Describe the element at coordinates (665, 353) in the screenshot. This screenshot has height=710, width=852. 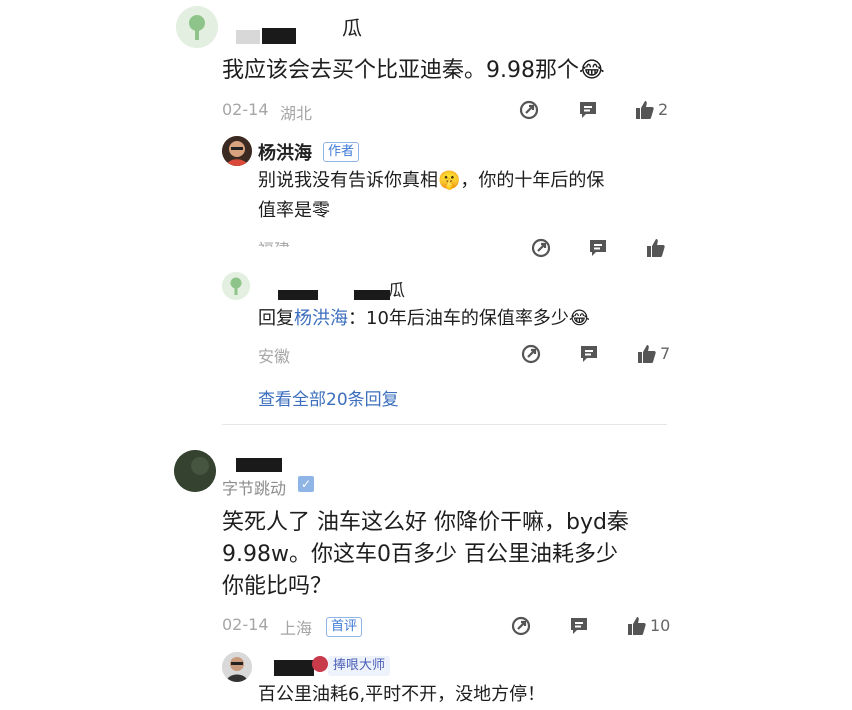
I see `like-count: 7` at that location.